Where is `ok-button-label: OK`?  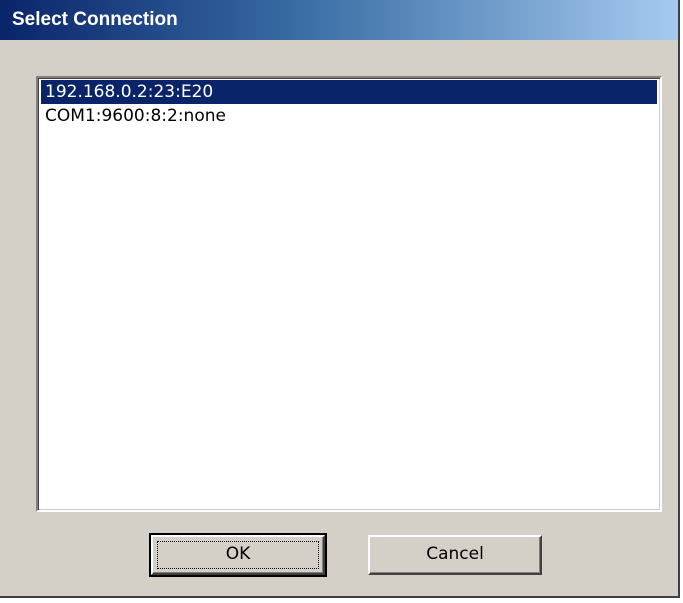 ok-button-label: OK is located at coordinates (238, 554).